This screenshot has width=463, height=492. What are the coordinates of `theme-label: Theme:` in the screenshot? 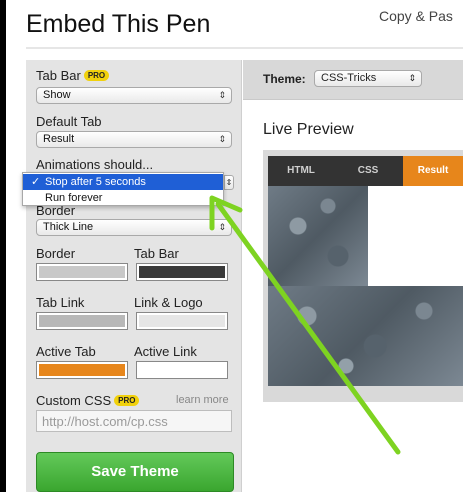 It's located at (284, 79).